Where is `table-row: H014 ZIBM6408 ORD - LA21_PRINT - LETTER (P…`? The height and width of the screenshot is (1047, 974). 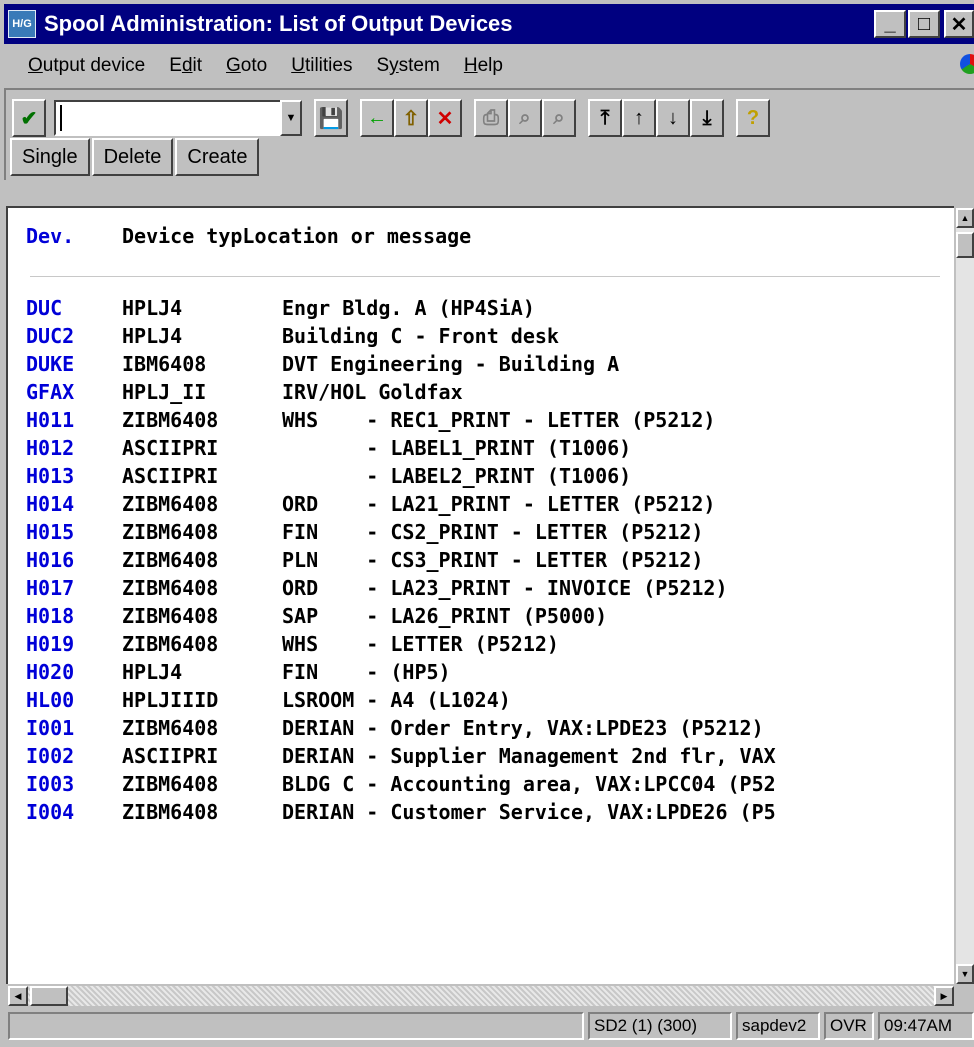
table-row: H014 ZIBM6408 ORD - LA21_PRINT - LETTER (P… is located at coordinates (401, 506).